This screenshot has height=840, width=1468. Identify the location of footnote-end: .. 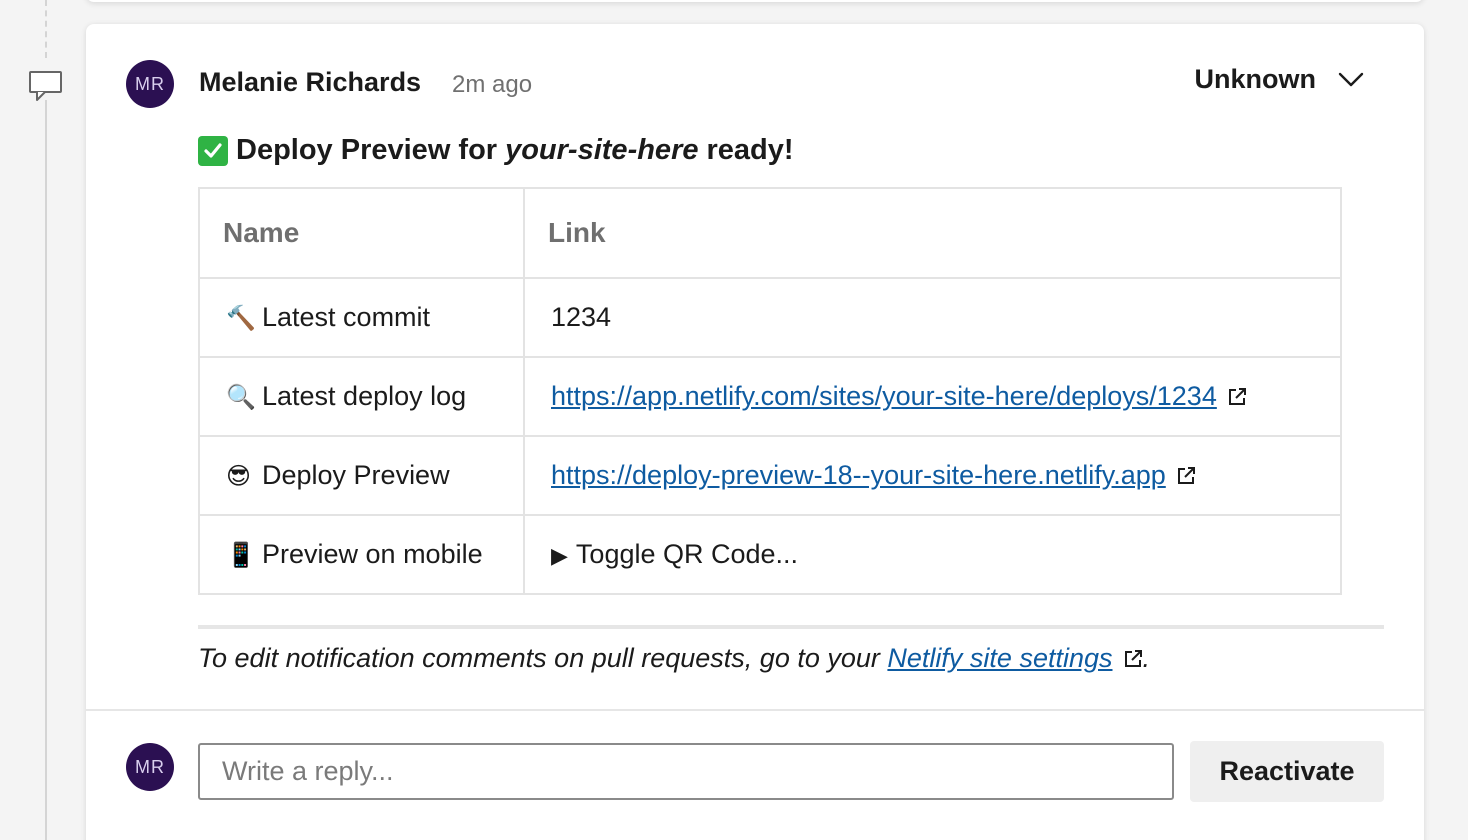
(1146, 658).